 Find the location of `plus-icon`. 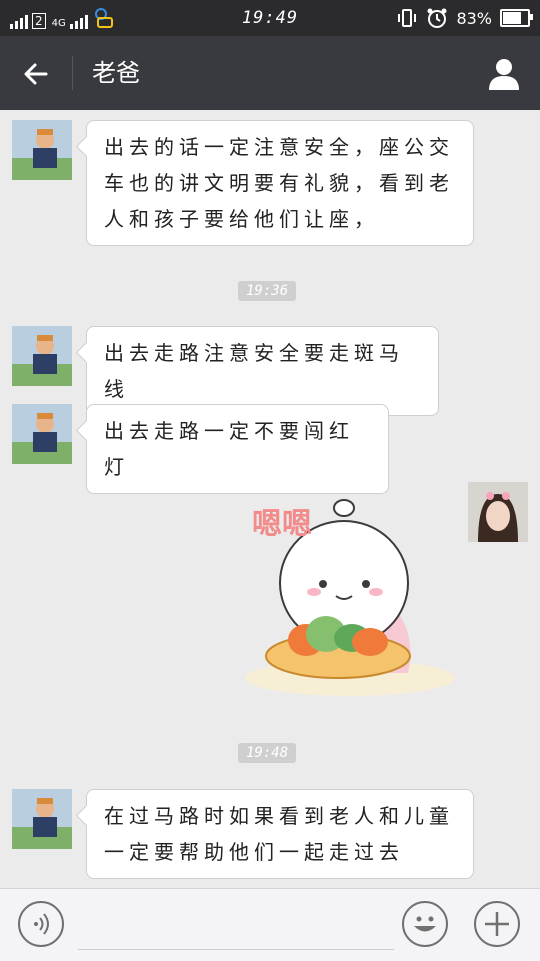

plus-icon is located at coordinates (497, 924).